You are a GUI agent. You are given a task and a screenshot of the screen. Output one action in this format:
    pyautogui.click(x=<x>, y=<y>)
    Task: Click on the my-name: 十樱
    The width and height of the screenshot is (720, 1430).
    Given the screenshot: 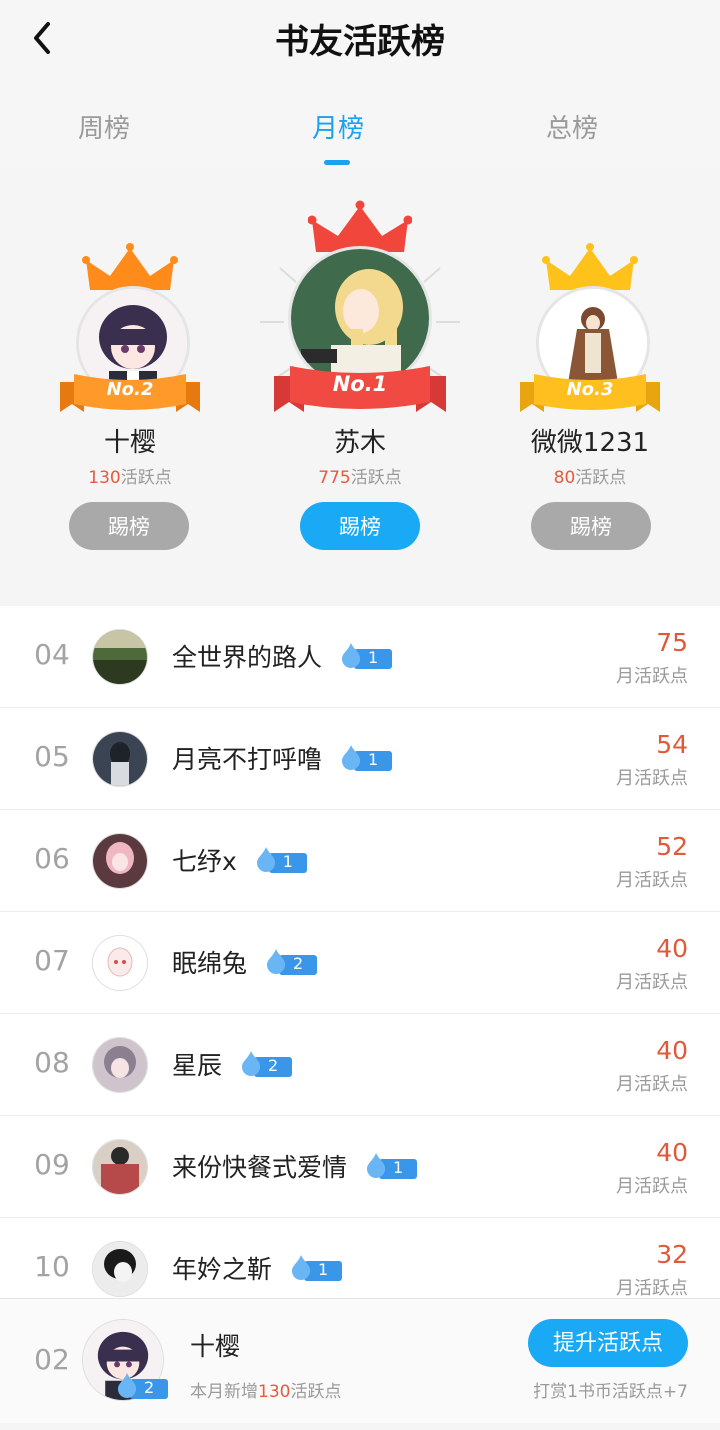 What is the action you would take?
    pyautogui.click(x=215, y=1346)
    